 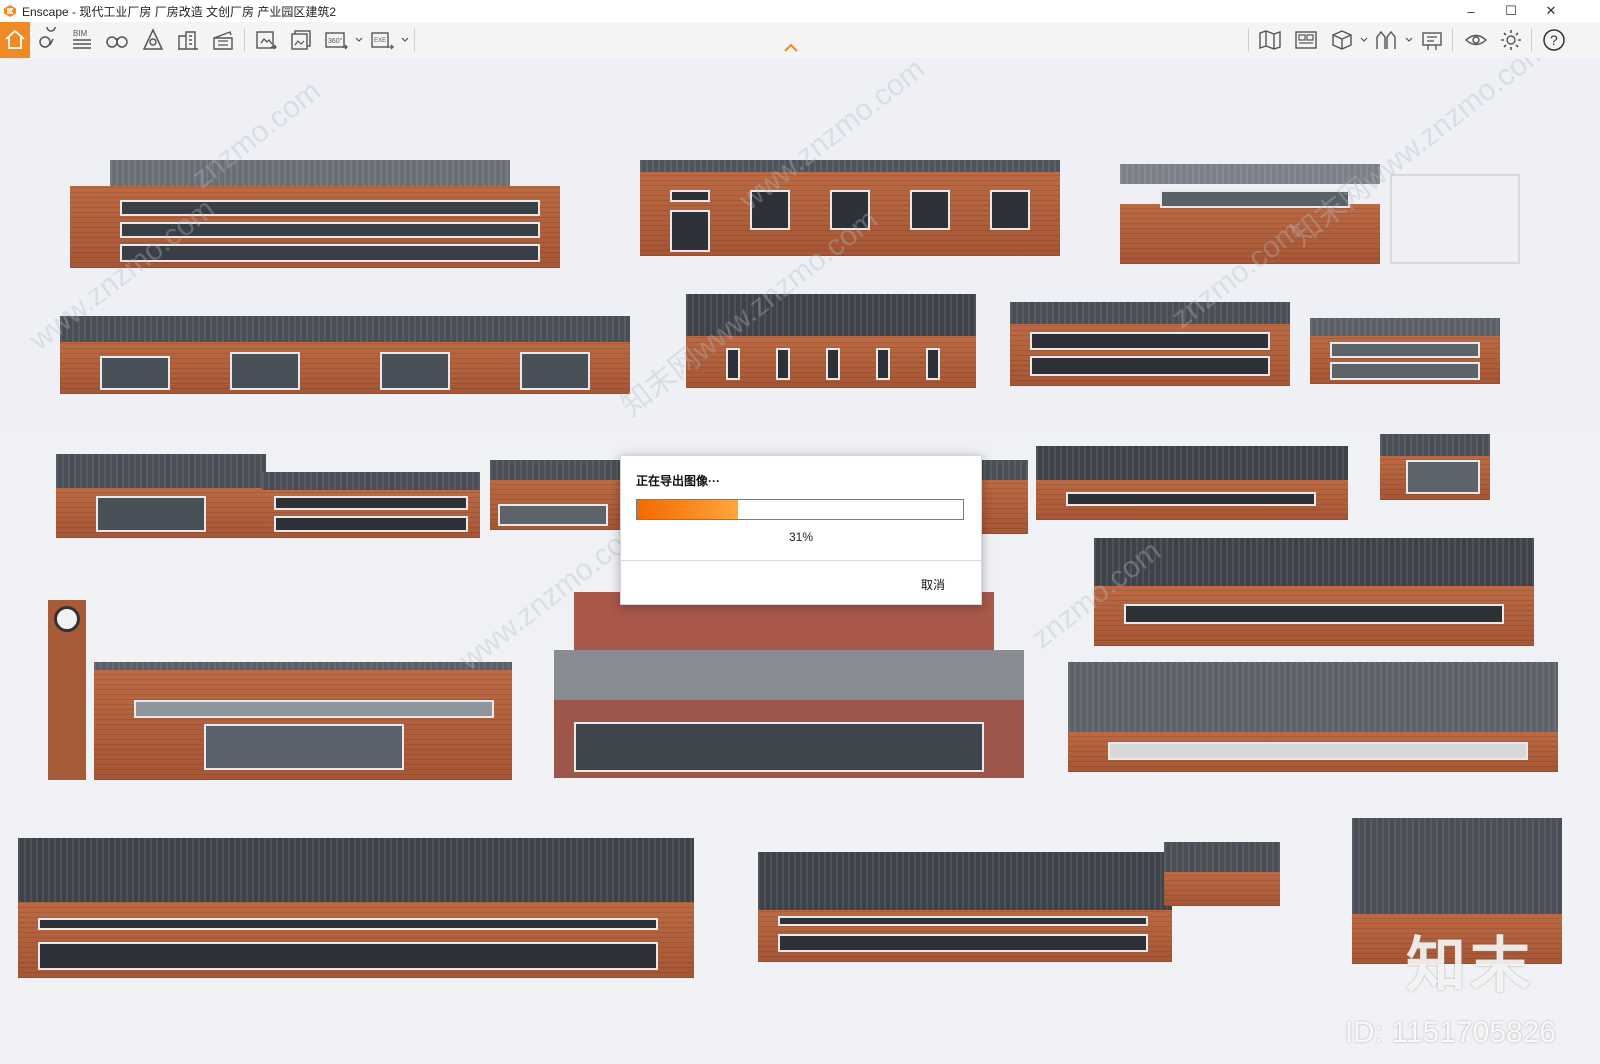 I want to click on window-title: Enscape - 现代工业厂房 厂房改造 文创厂房 产业园区建筑2, so click(x=179, y=11).